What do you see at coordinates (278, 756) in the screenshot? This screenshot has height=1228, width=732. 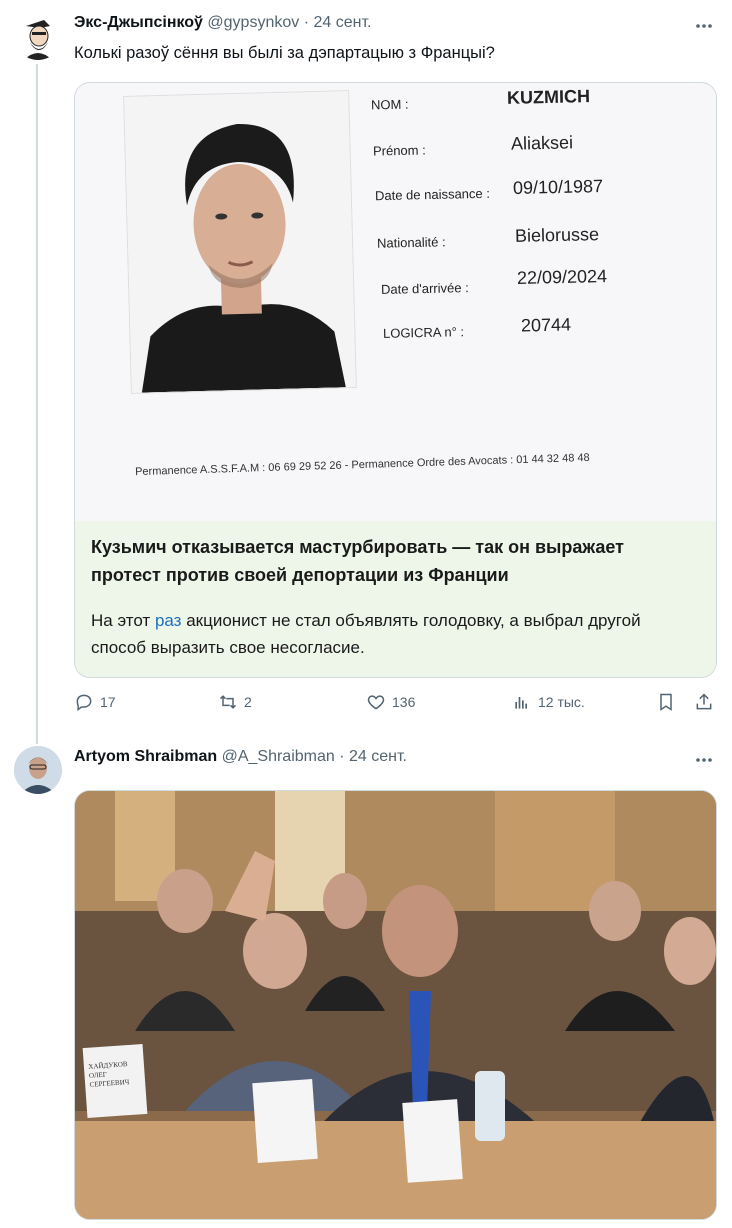 I see `author-handle: @A_Shraibman` at bounding box center [278, 756].